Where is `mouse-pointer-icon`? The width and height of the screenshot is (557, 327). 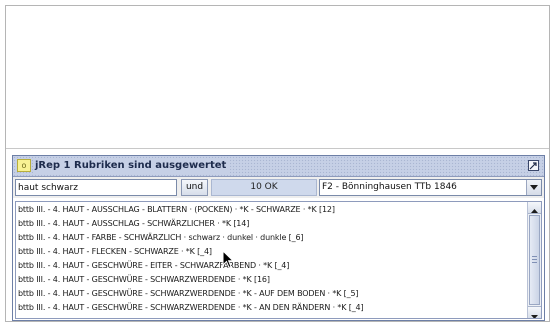
mouse-pointer-icon is located at coordinates (228, 259).